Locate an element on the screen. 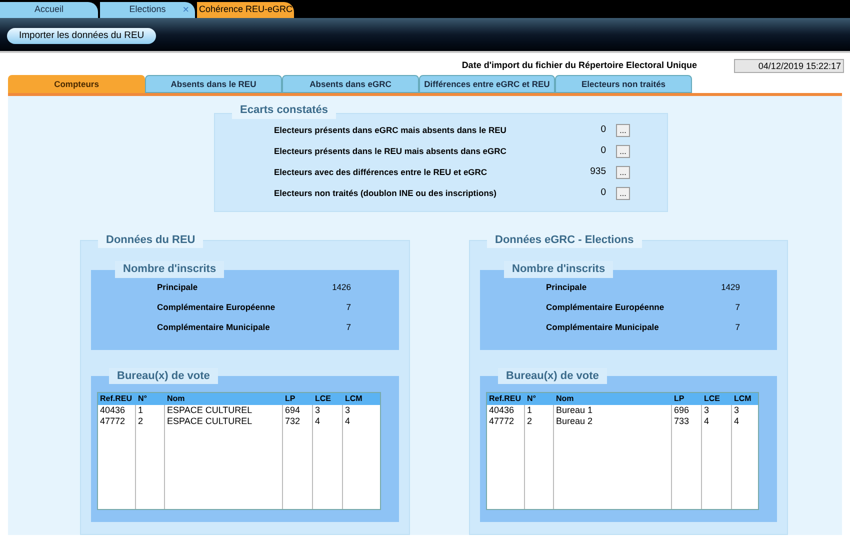 This screenshot has width=850, height=538. import-date-label: Date d'import du fichier du Répertoire Electoral Unique is located at coordinates (579, 65).